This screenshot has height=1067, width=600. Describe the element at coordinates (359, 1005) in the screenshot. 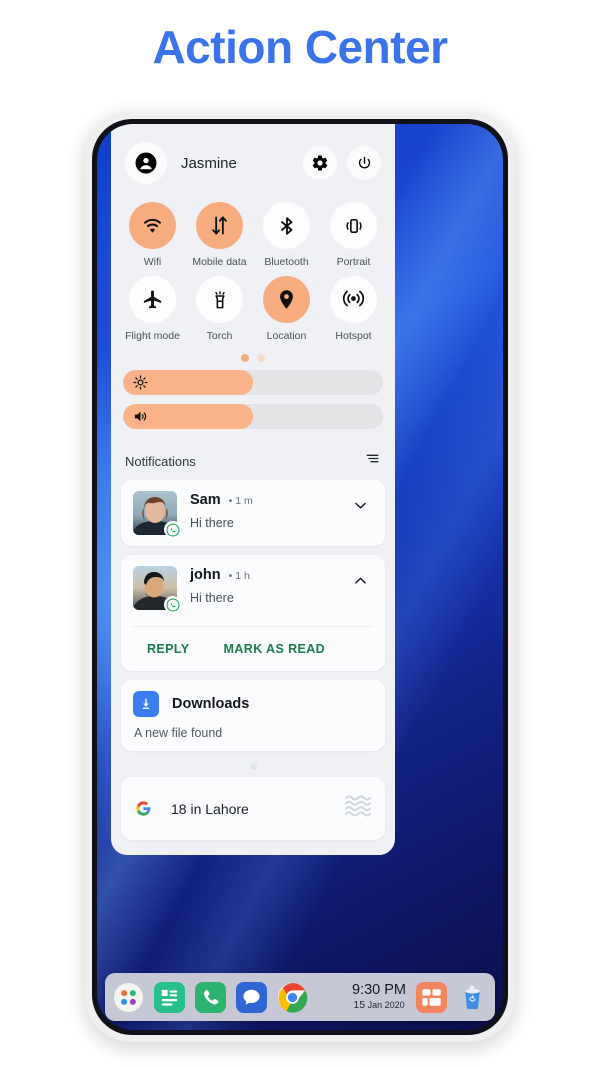

I see `clock-day: 15` at that location.